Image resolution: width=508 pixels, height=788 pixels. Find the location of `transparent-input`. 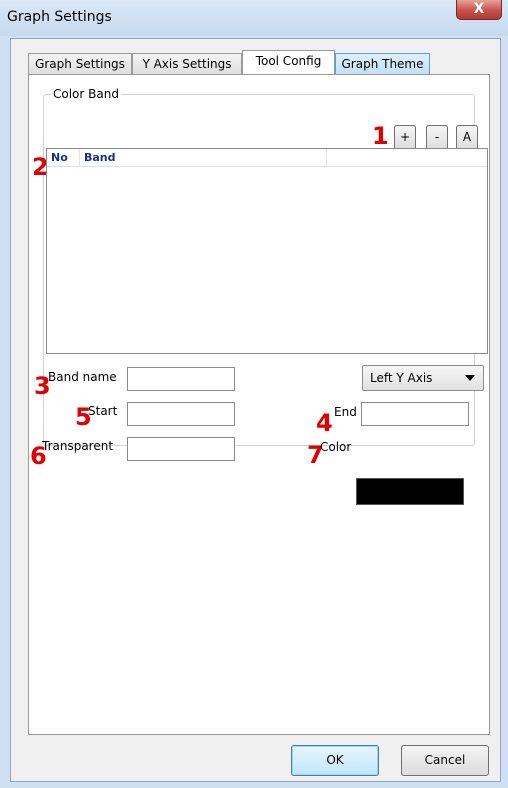

transparent-input is located at coordinates (181, 449).